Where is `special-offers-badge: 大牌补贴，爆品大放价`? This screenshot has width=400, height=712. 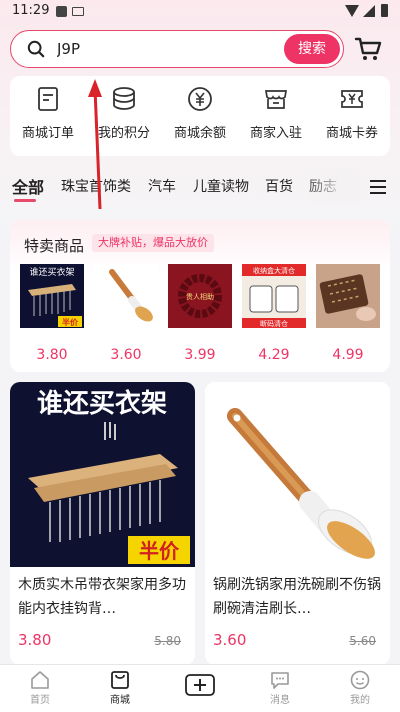
special-offers-badge: 大牌补贴，爆品大放价 is located at coordinates (153, 243).